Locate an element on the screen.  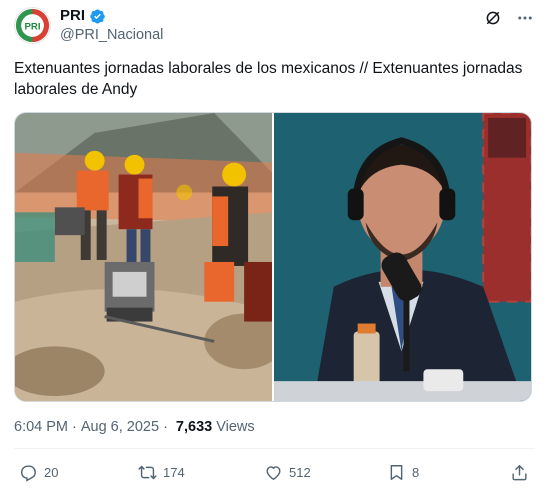
share-icon is located at coordinates (519, 472).